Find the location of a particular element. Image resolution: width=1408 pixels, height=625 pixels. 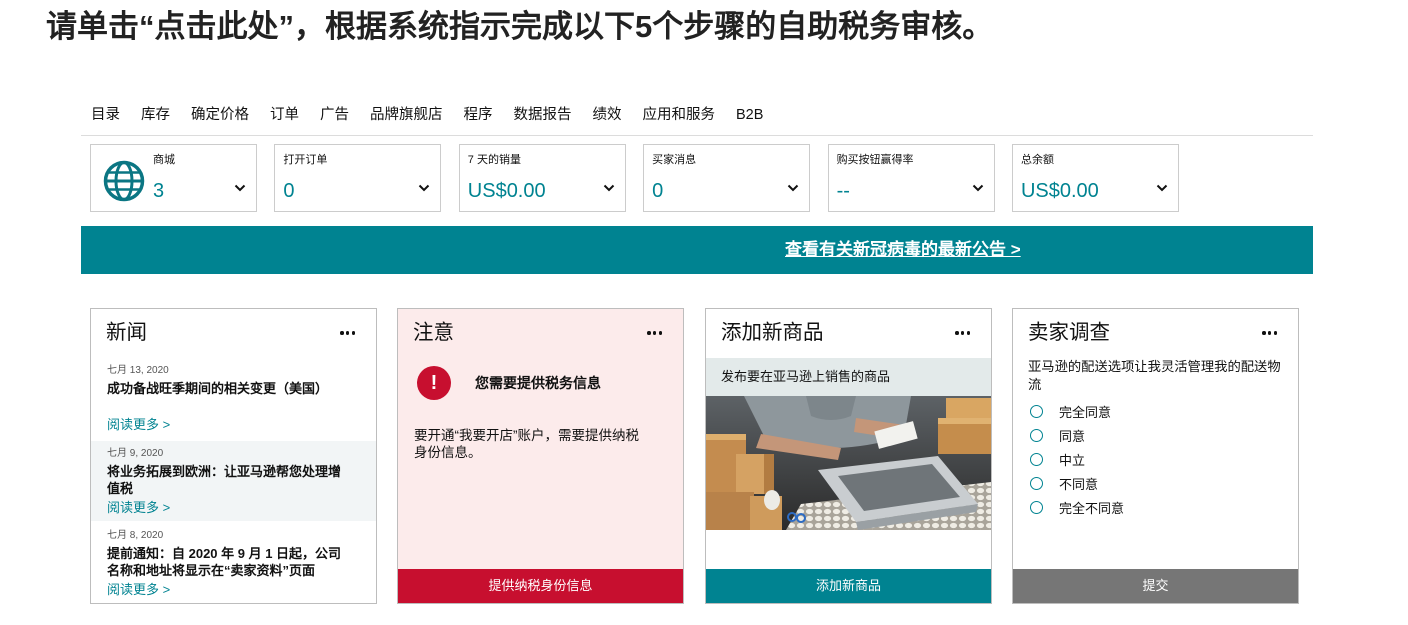

nav-item-programs: 程序 is located at coordinates (478, 115).